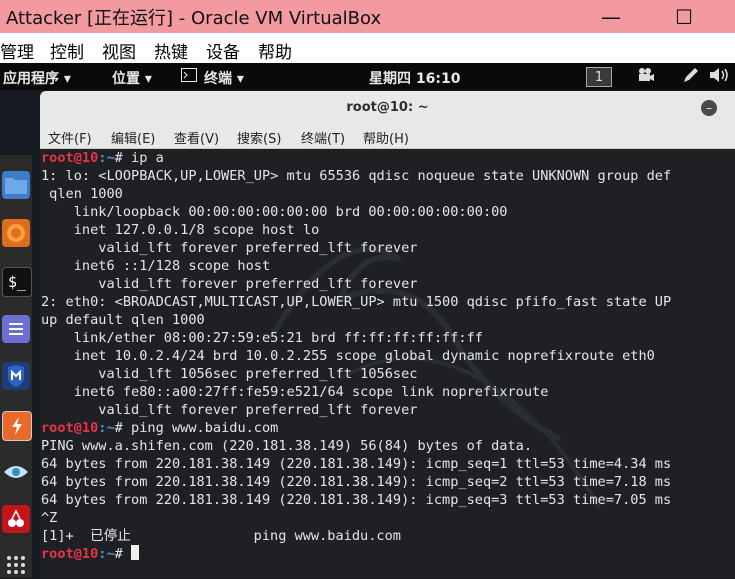  I want to click on cherrytree-icon, so click(16, 519).